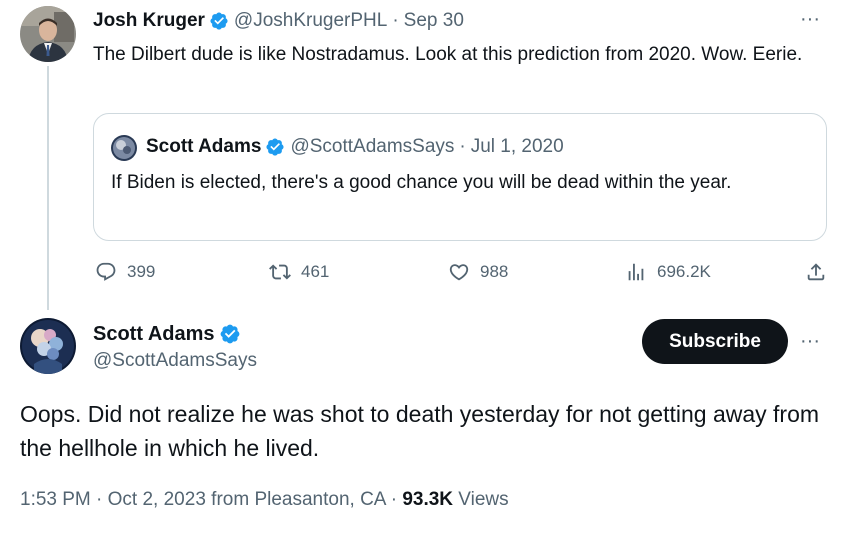 This screenshot has height=535, width=848. I want to click on quoted-author-handle: @ScottAdamsSays, so click(372, 146).